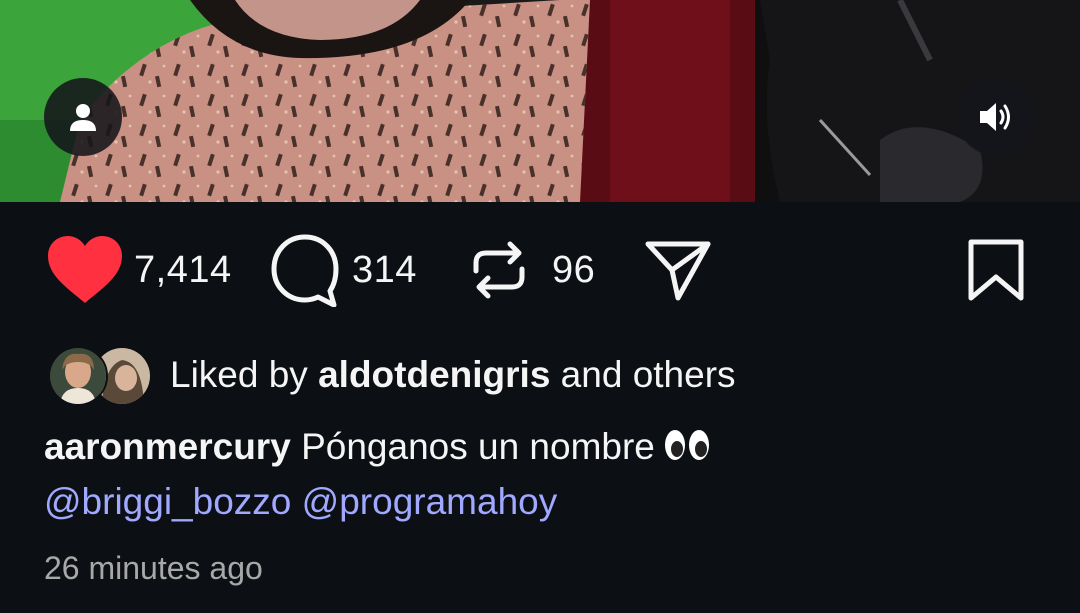  Describe the element at coordinates (305, 270) in the screenshot. I see `comment-bubble-icon` at that location.